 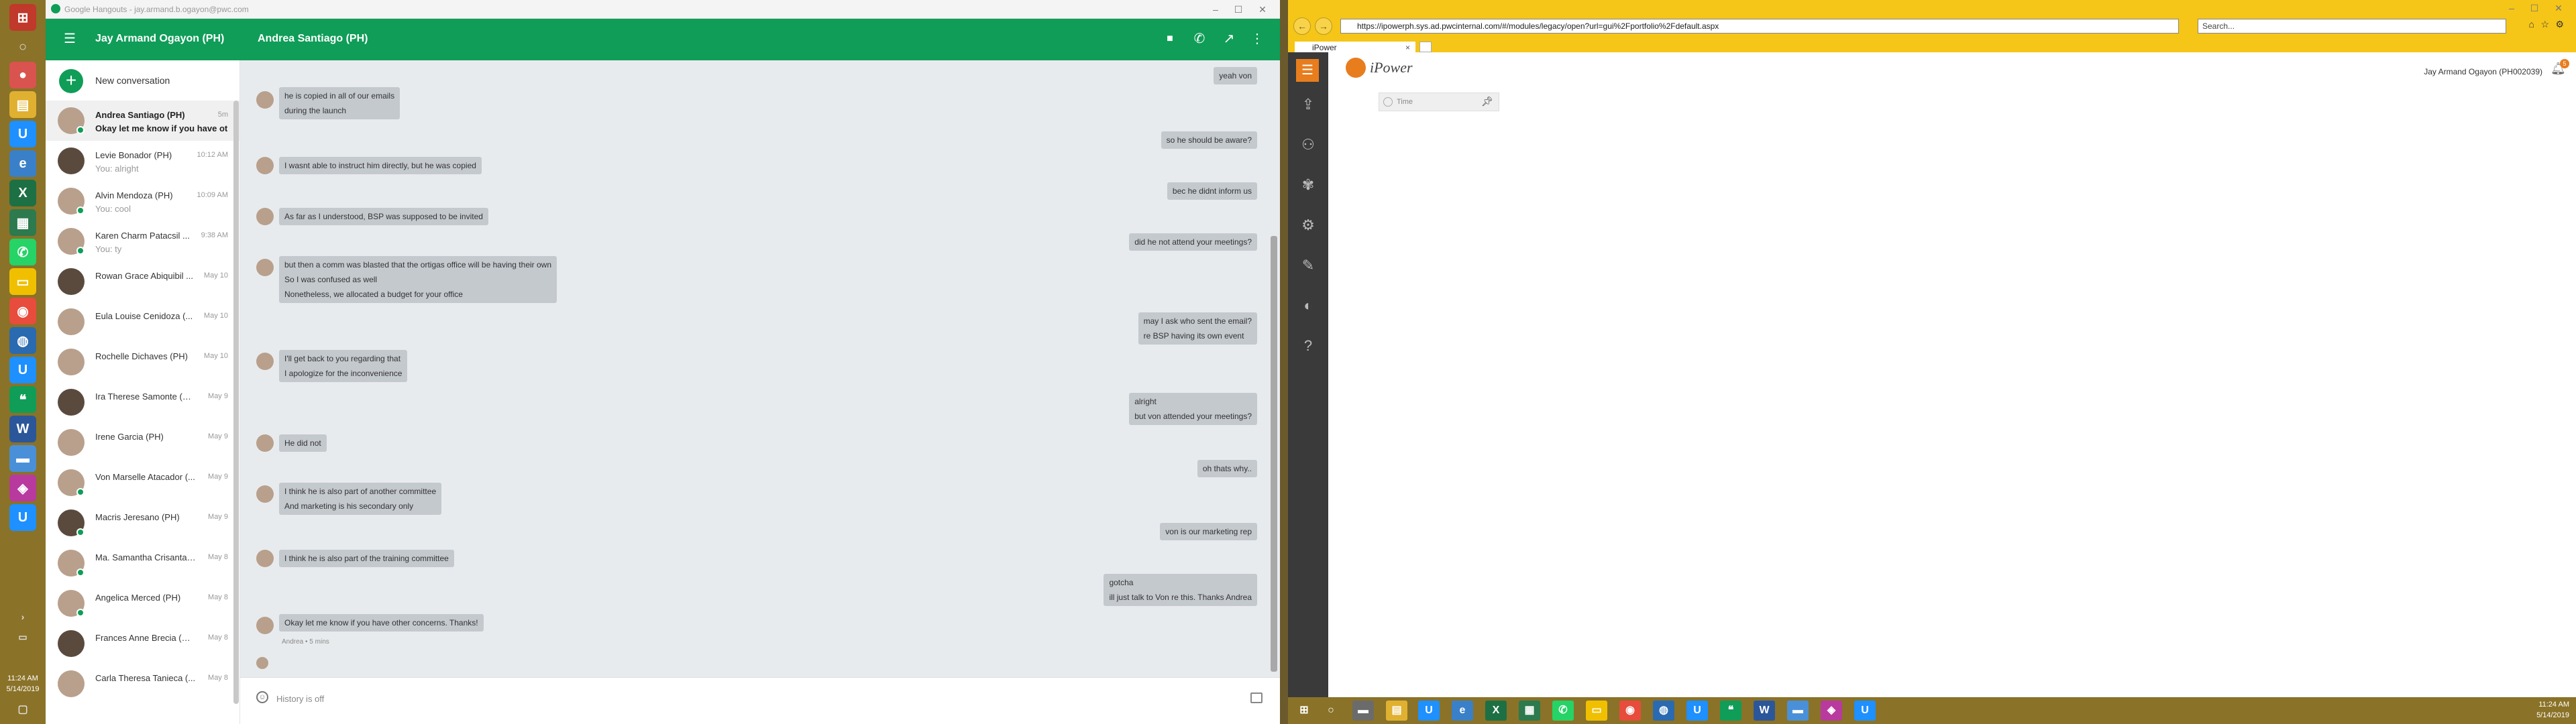 What do you see at coordinates (142, 322) in the screenshot?
I see `conversation-item: Eula Louise Cenidoza (... May 10` at bounding box center [142, 322].